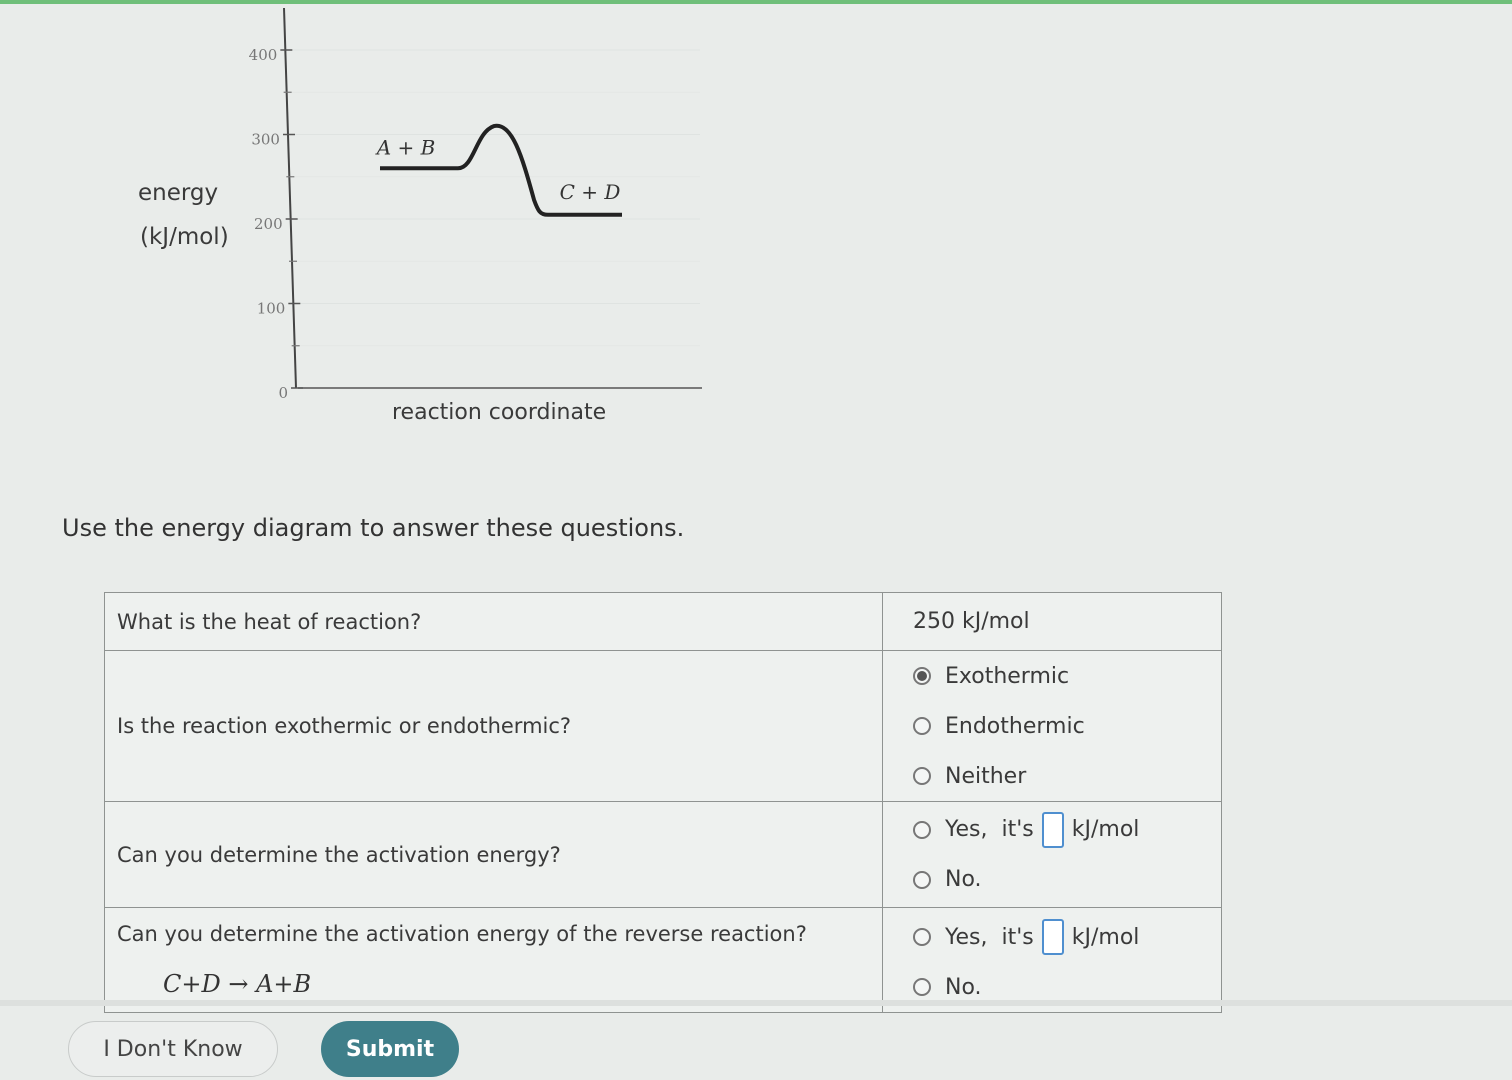 Image resolution: width=1512 pixels, height=1080 pixels. Describe the element at coordinates (1017, 829) in the screenshot. I see `activation-its-label: it's` at that location.